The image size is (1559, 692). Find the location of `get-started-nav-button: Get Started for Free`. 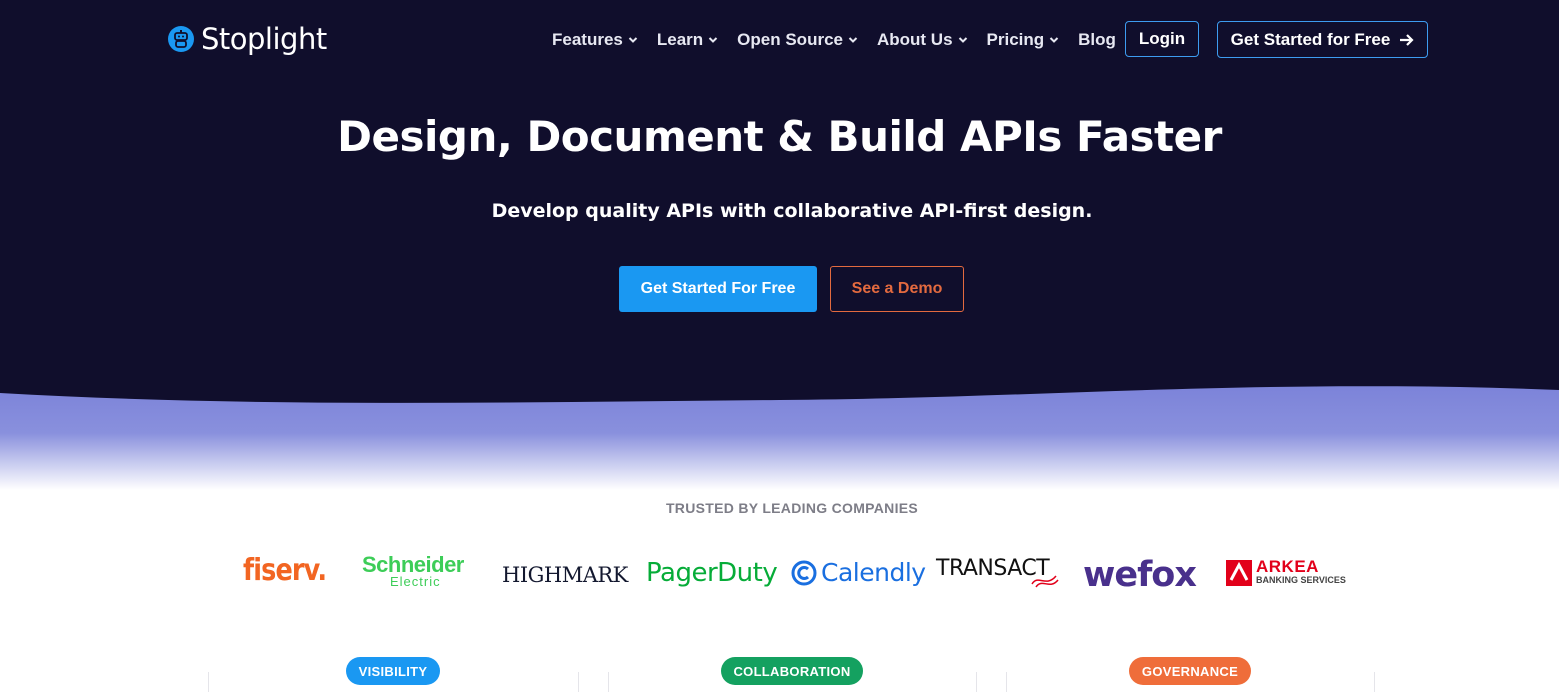

get-started-nav-button: Get Started for Free is located at coordinates (1322, 39).